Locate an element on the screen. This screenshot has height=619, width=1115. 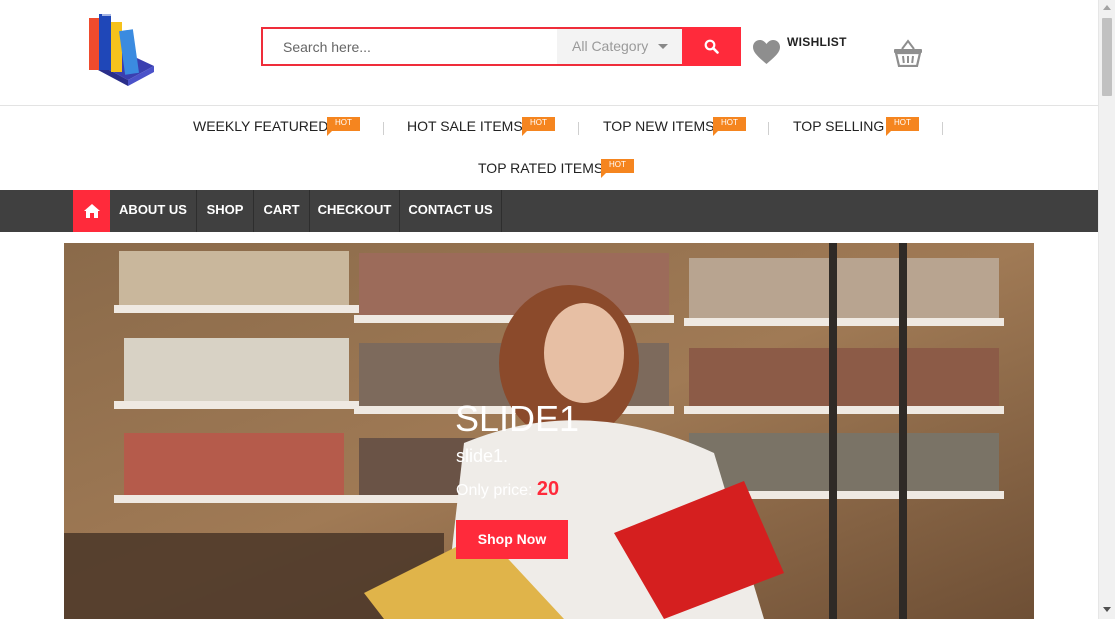
nav-item-label: TOP NEW ITEMS is located at coordinates (659, 126).